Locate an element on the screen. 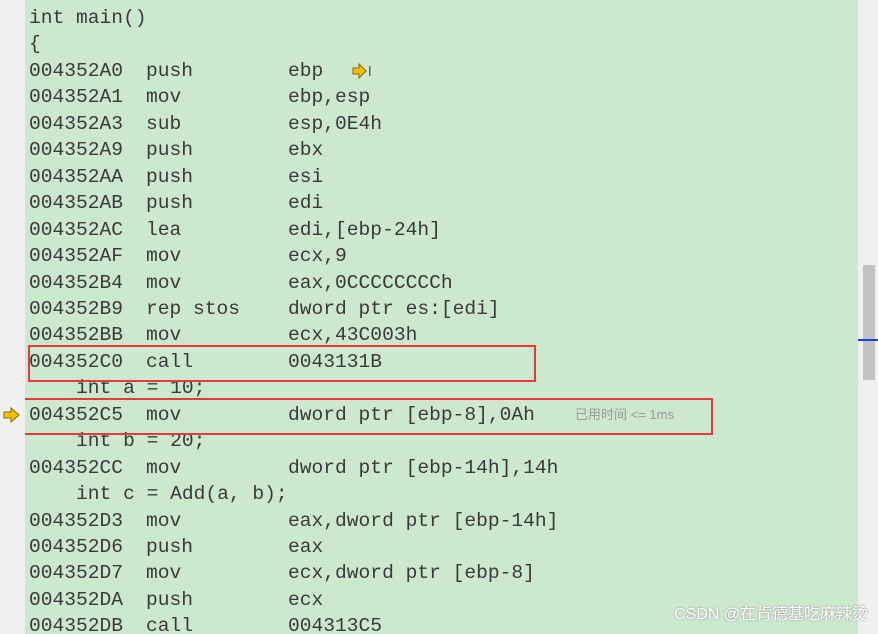 The image size is (878, 634). vertical-scrollbar is located at coordinates (868, 317).